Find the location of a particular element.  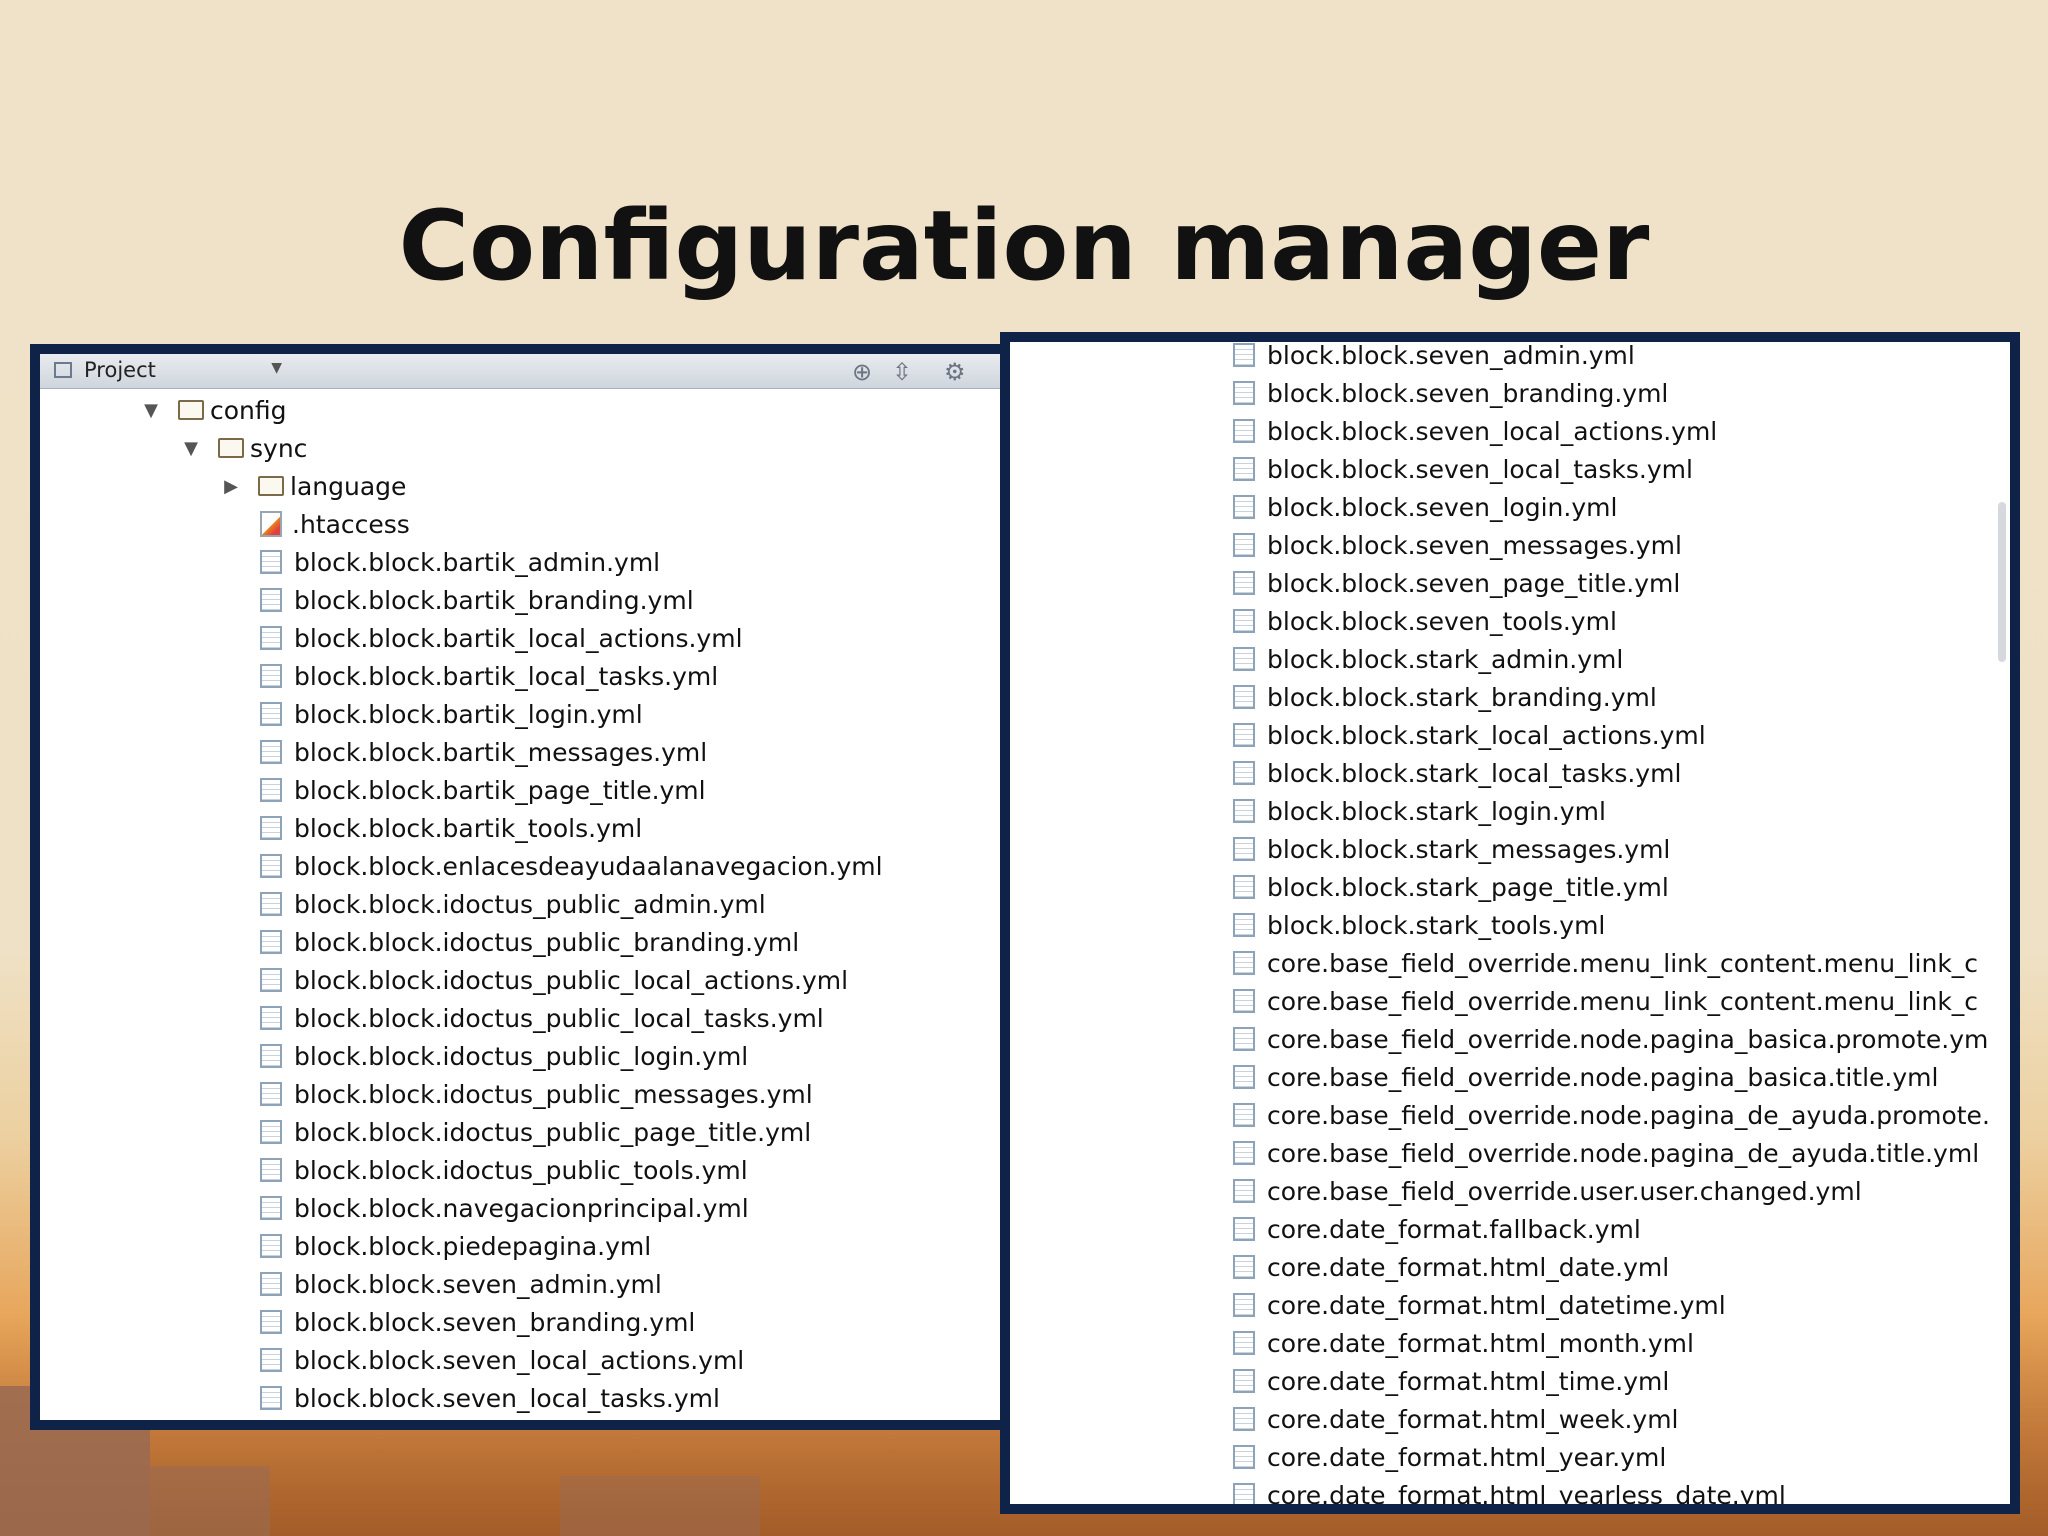

tree-file-row: core.date_format.html_week.yml is located at coordinates (1456, 1419).